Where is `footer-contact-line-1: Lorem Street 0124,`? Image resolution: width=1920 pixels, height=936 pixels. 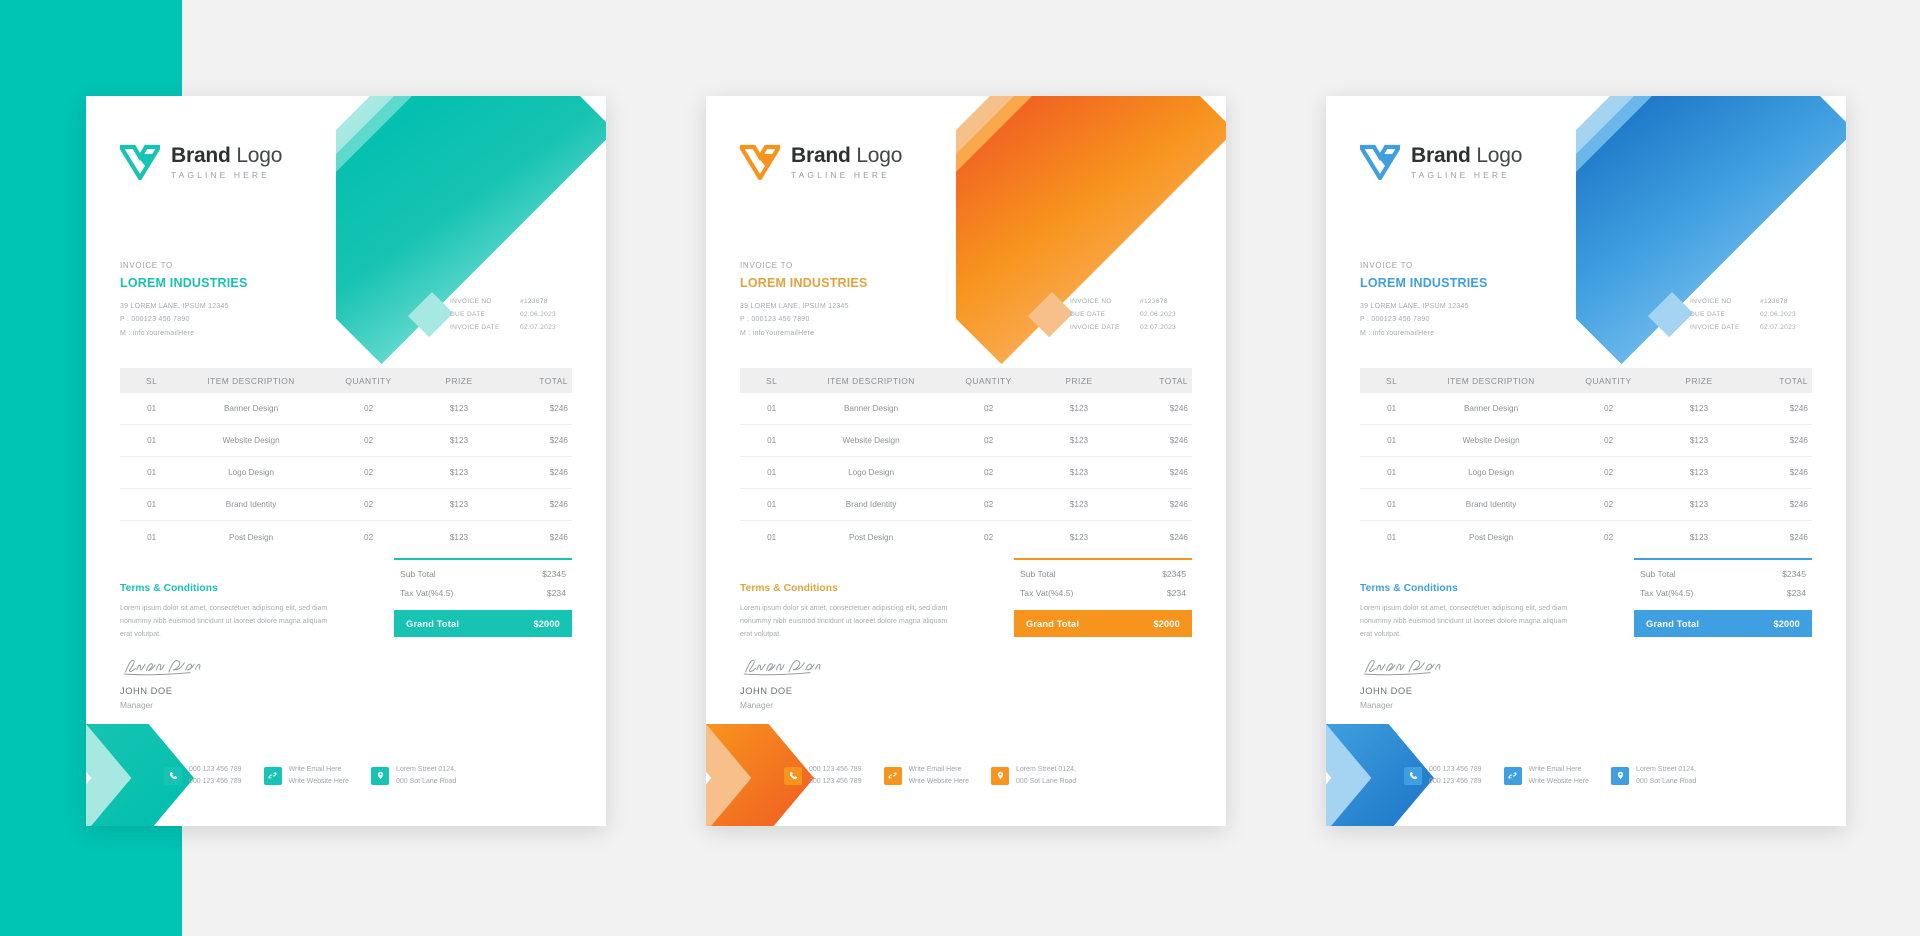 footer-contact-line-1: Lorem Street 0124, is located at coordinates (426, 769).